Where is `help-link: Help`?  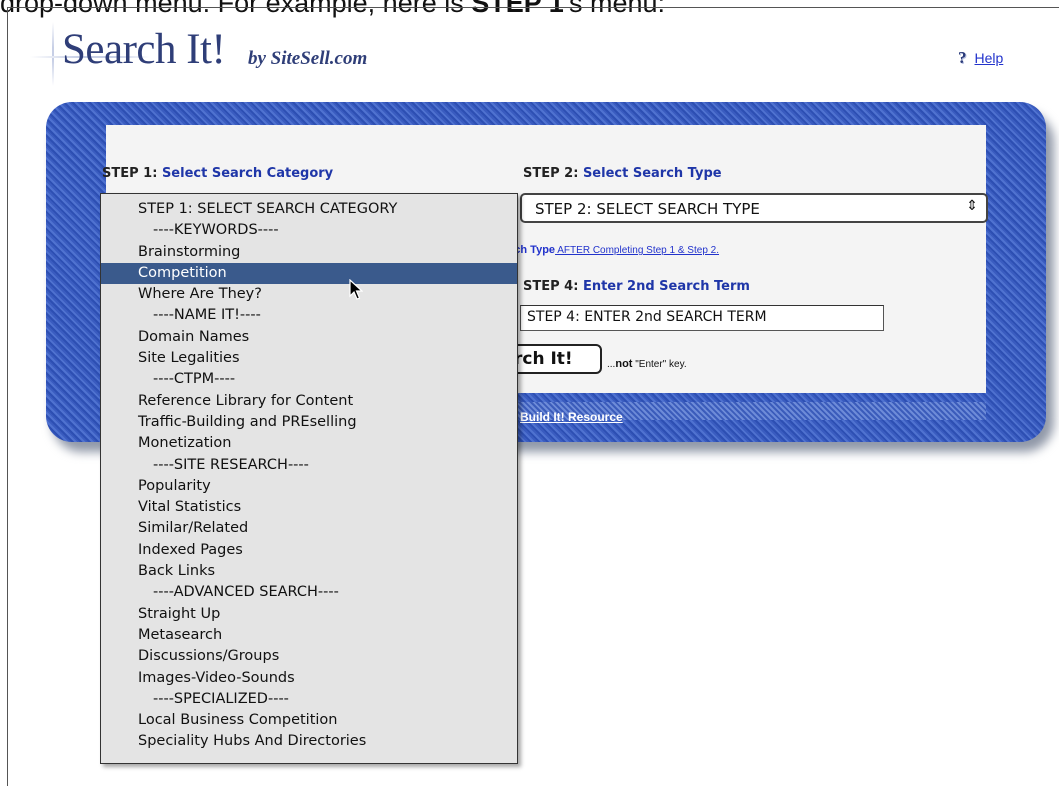 help-link: Help is located at coordinates (989, 58).